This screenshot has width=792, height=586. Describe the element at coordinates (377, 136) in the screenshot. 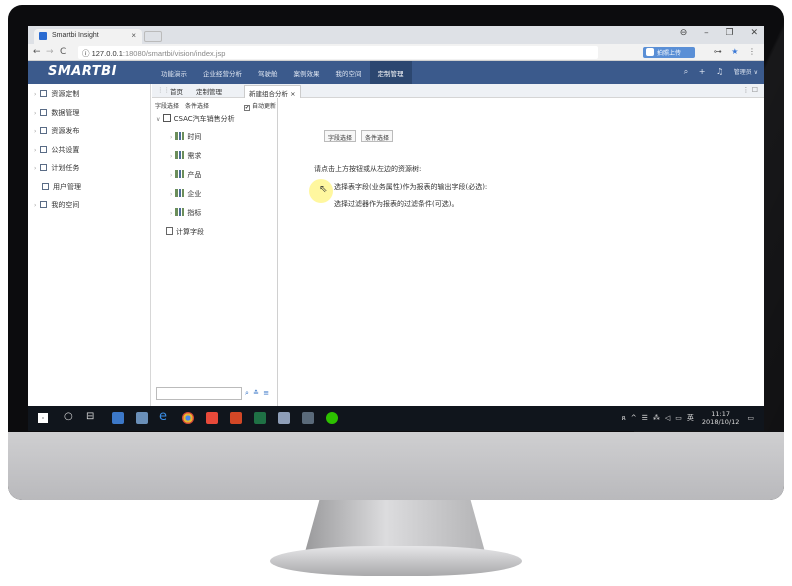

I see `condition-select-button: 条件选择` at that location.